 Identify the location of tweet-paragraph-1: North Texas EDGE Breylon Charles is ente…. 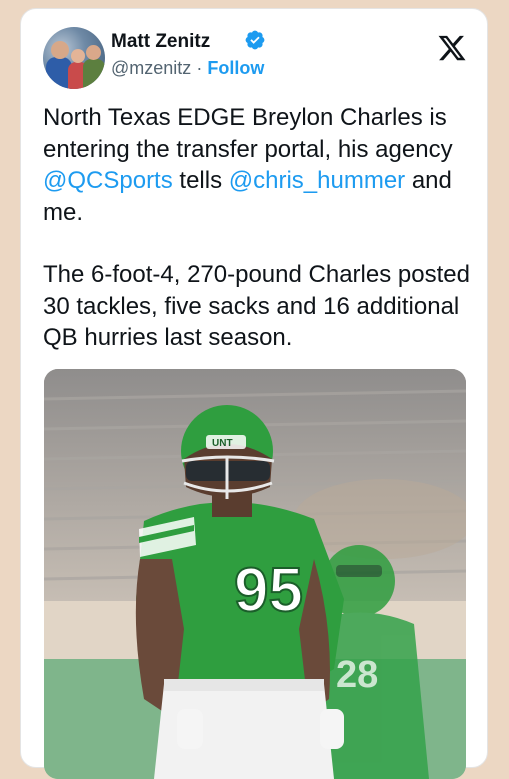
(258, 165).